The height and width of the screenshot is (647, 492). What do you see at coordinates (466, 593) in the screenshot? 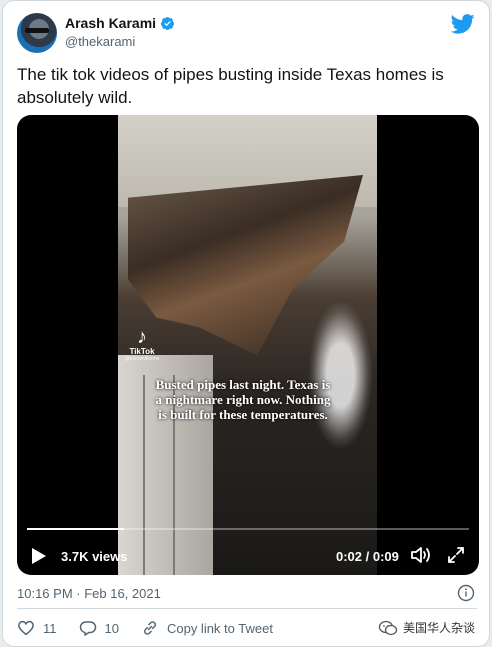
I see `info-icon` at bounding box center [466, 593].